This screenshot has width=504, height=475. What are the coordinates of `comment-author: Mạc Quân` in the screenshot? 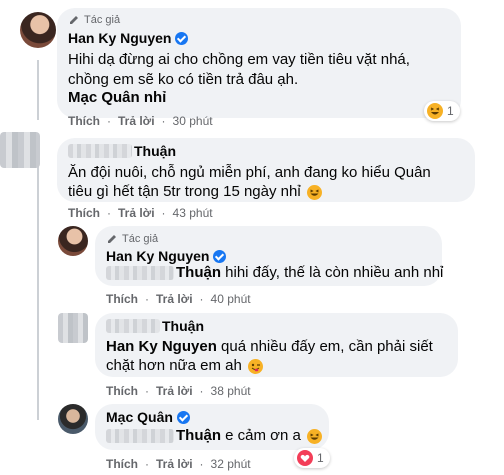 It's located at (148, 417).